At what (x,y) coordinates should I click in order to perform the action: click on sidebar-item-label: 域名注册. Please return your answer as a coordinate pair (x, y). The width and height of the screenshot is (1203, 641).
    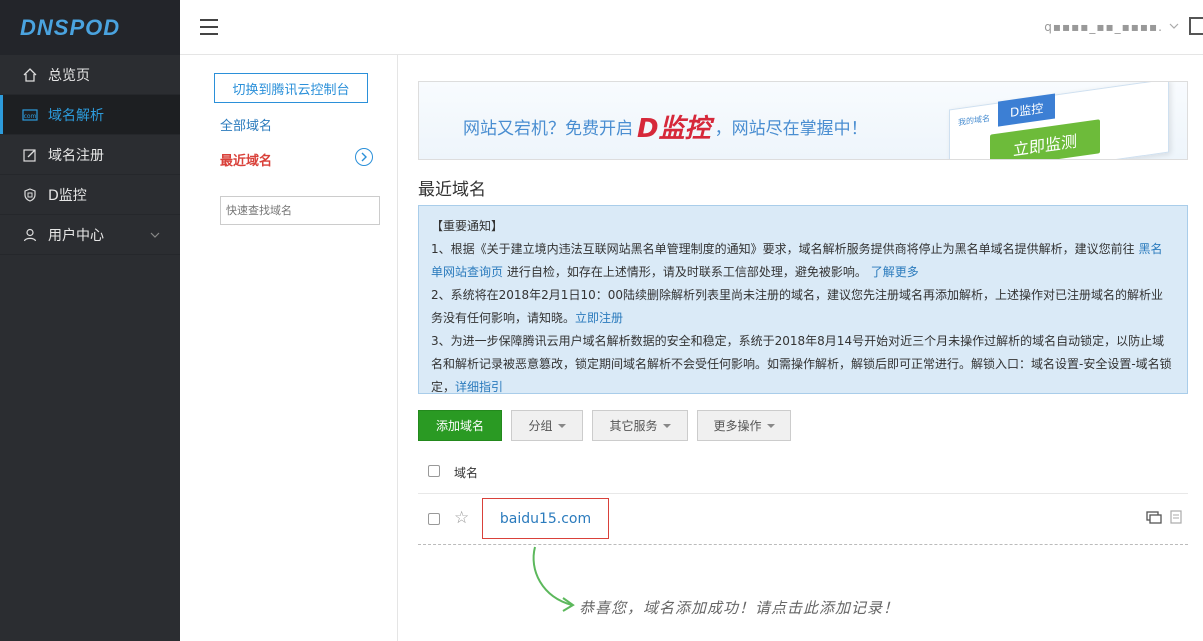
    Looking at the image, I should click on (76, 155).